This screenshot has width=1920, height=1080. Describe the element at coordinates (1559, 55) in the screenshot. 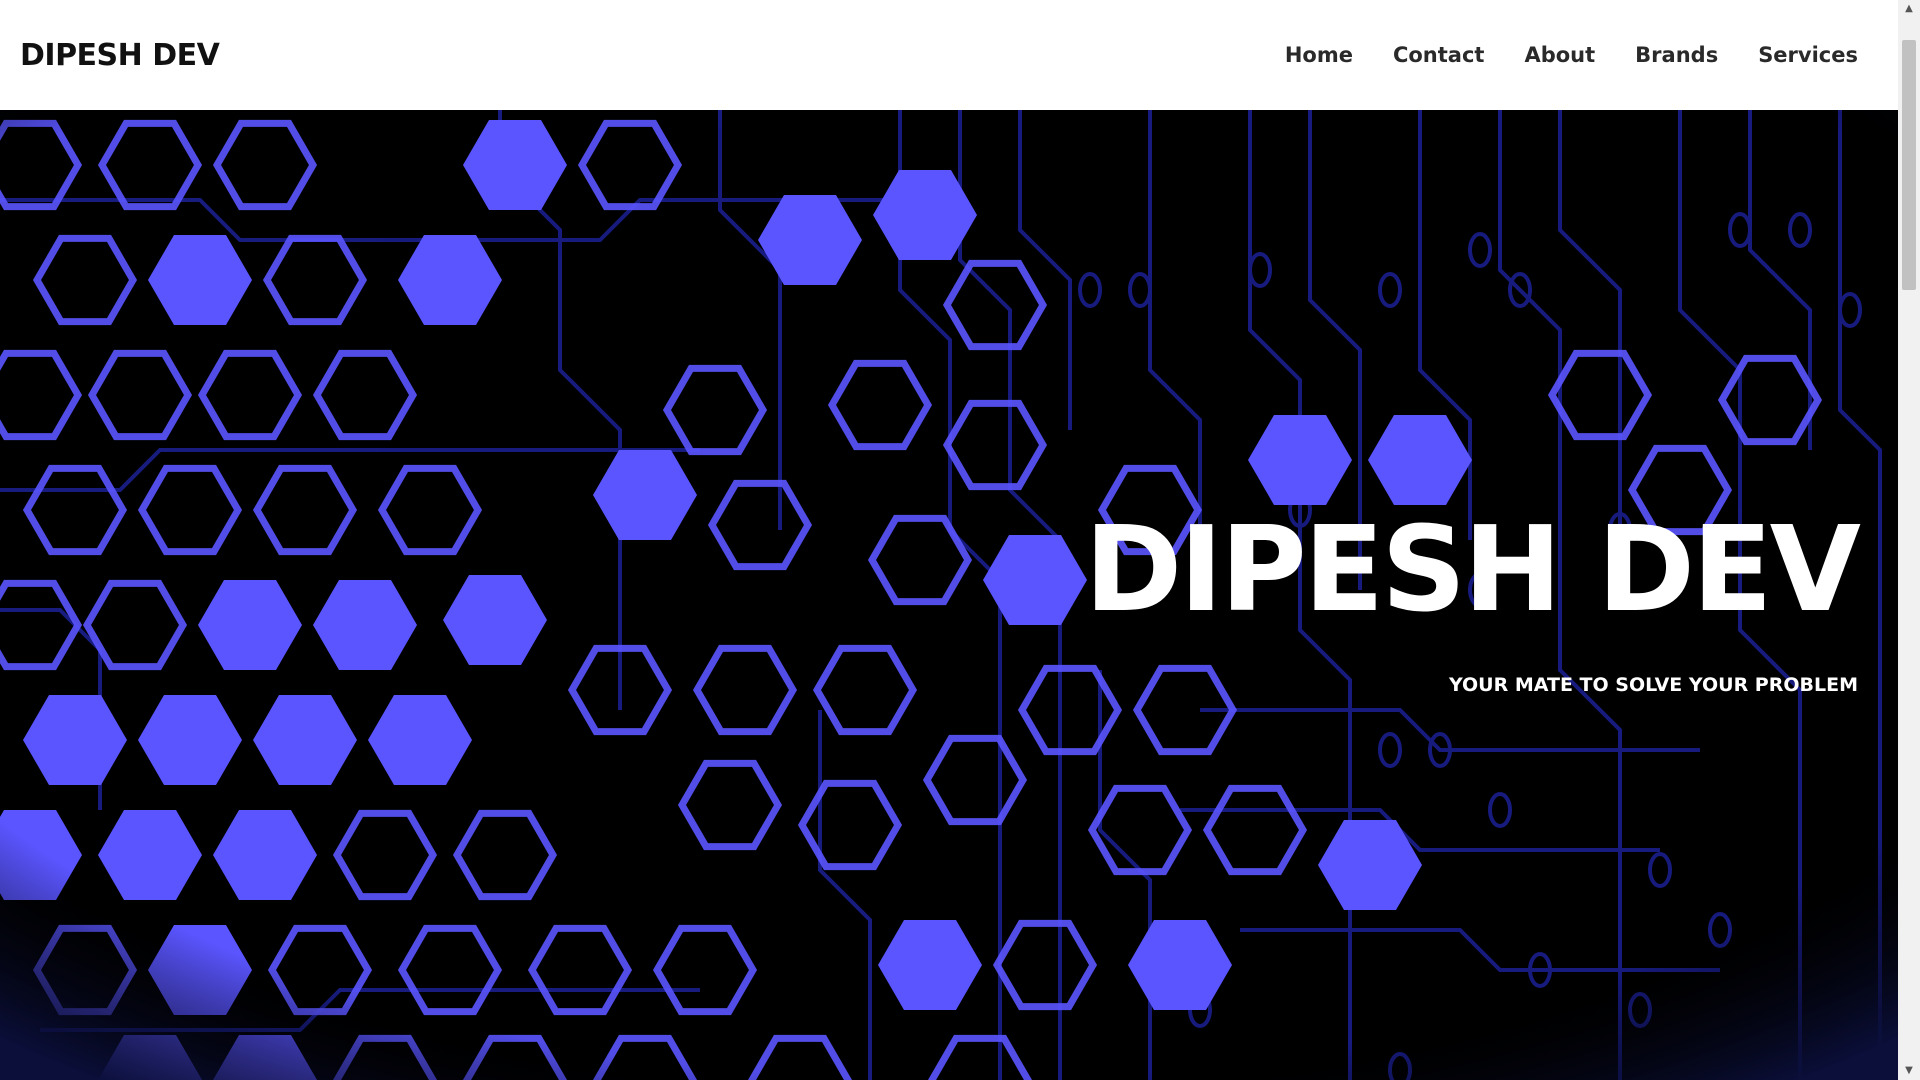

I see `nav-about-link: About` at that location.